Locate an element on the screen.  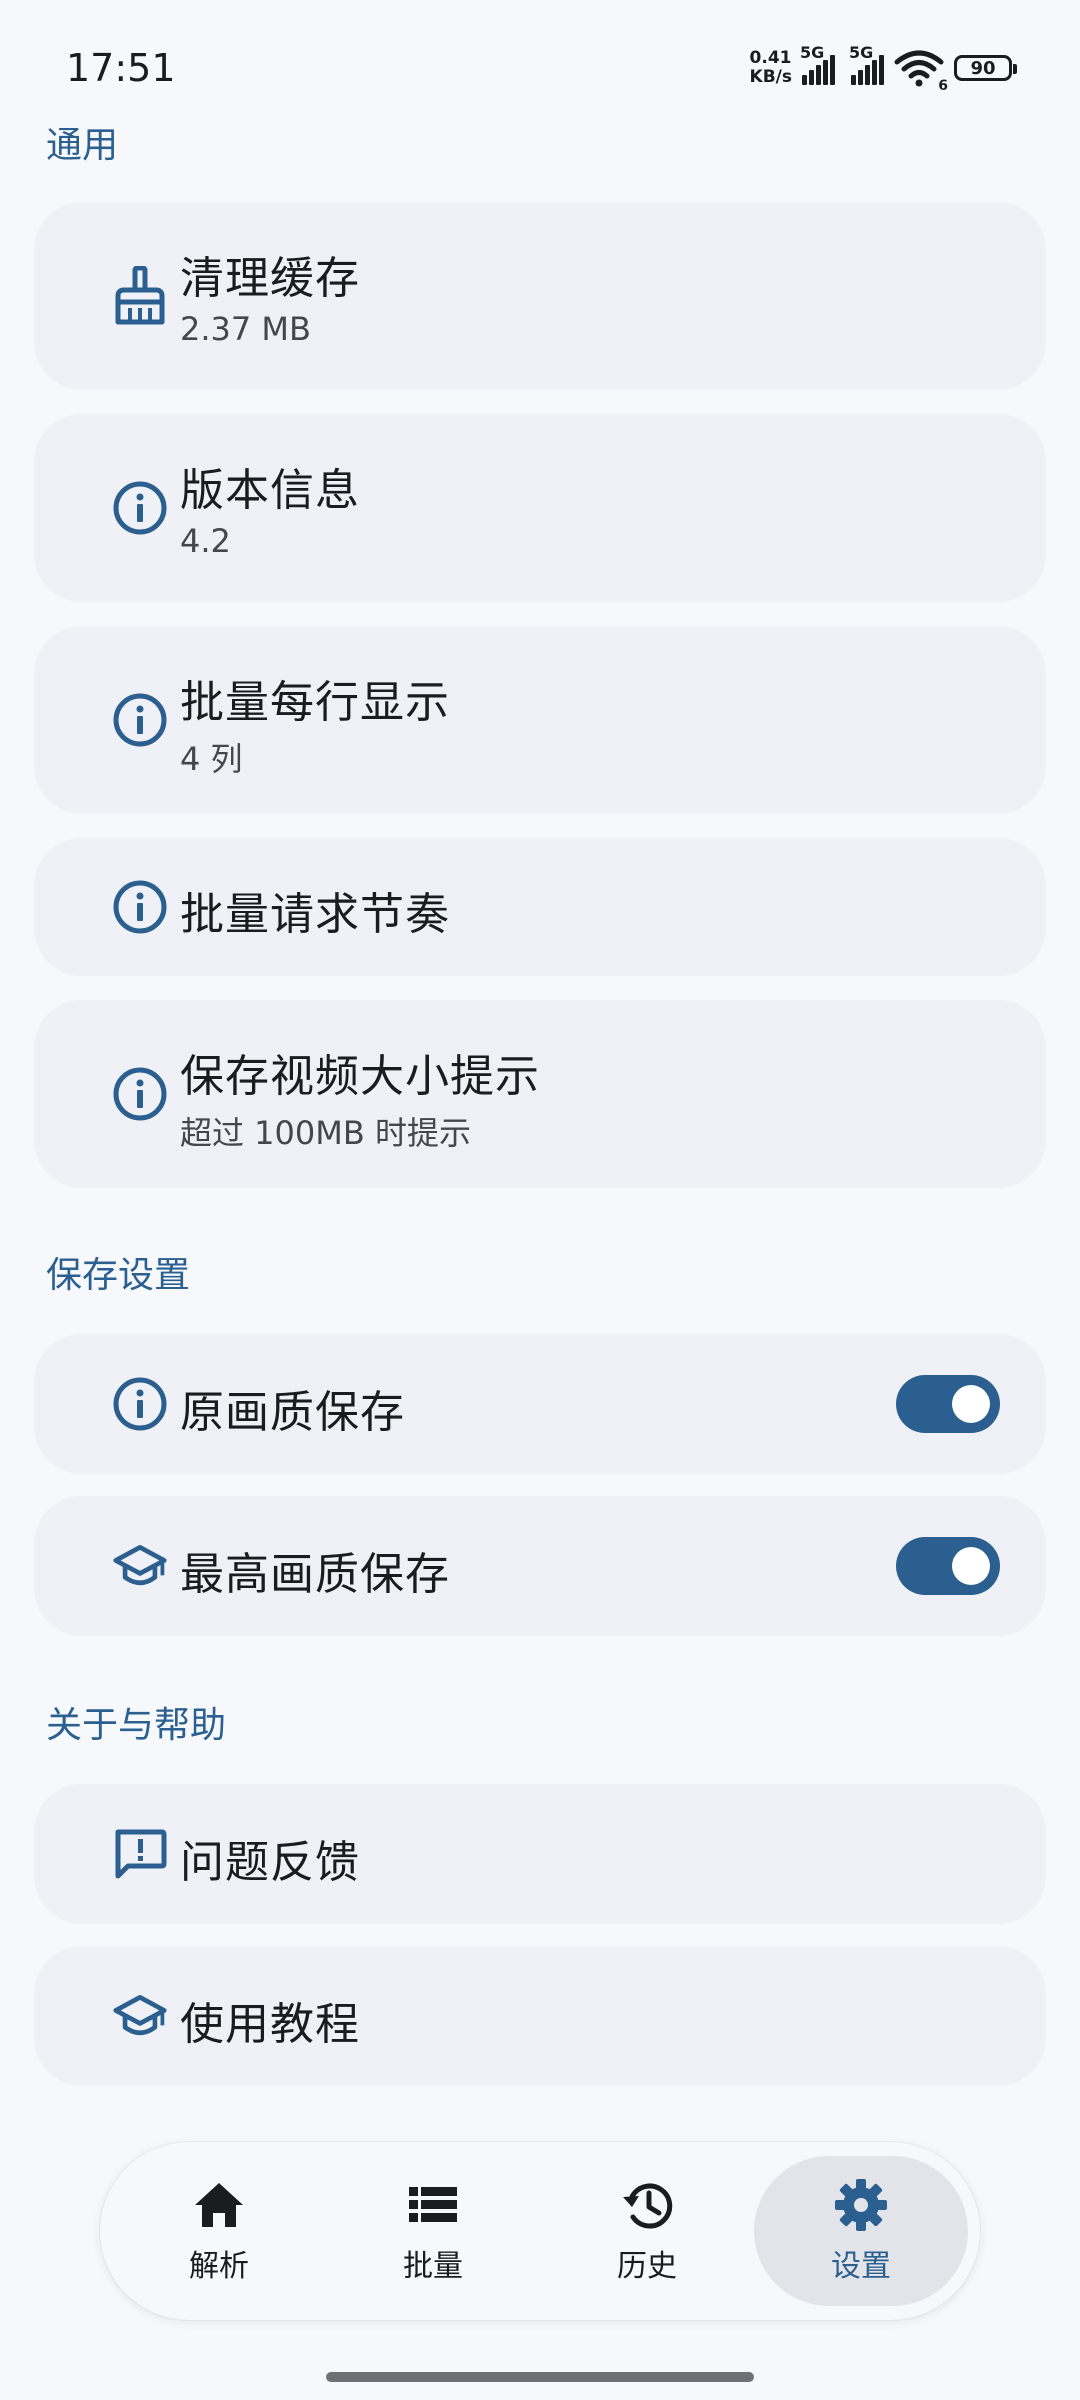
signal-sim2-icon: 5G is located at coordinates (866, 64).